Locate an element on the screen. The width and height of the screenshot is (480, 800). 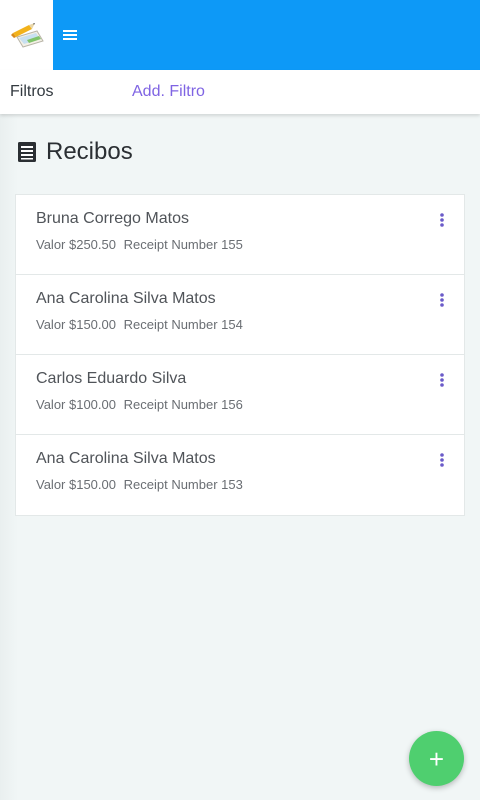
receipt-details: Valor $250.50 Receipt Number 155 is located at coordinates (139, 244).